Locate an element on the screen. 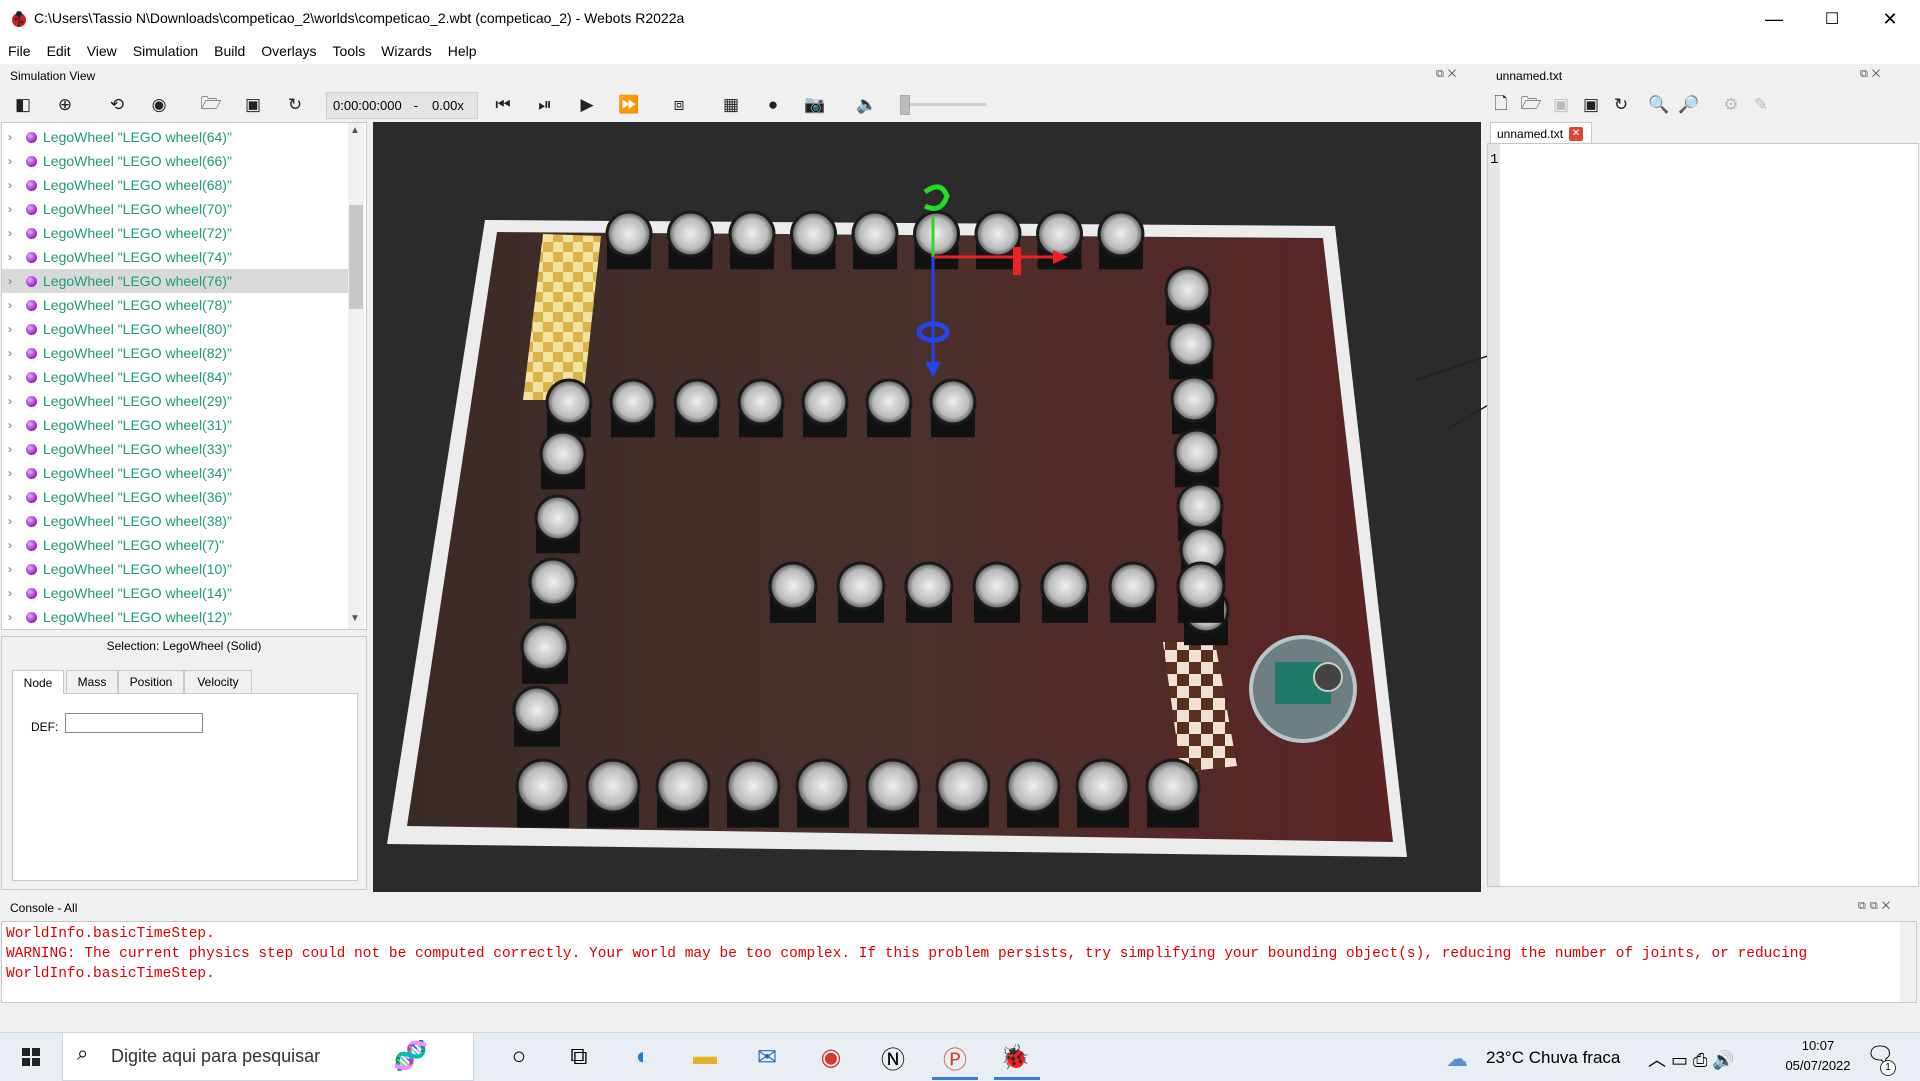  scene-tree-item: › LegoWheel "LEGO wheel(76)" is located at coordinates (177, 281).